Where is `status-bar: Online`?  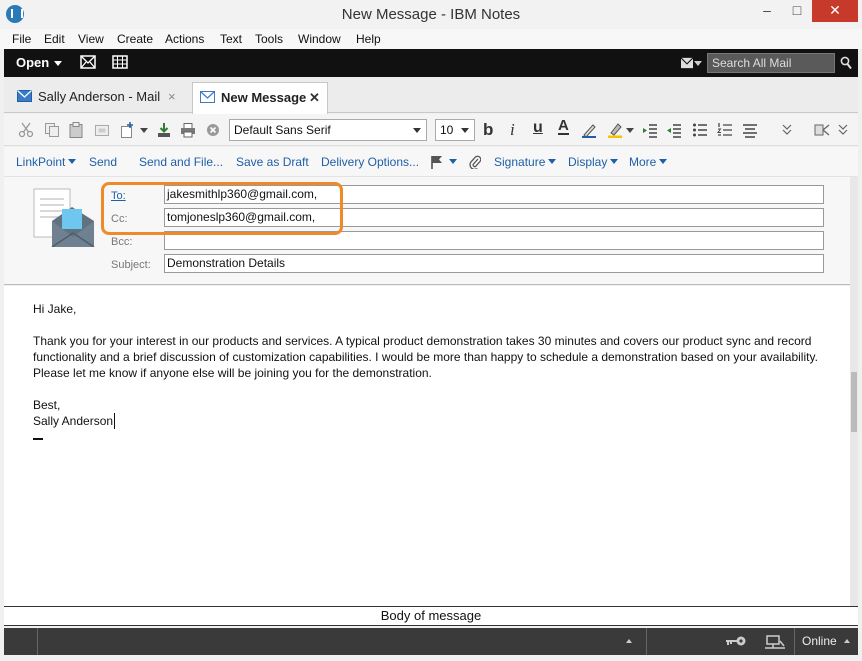
status-bar: Online is located at coordinates (431, 641).